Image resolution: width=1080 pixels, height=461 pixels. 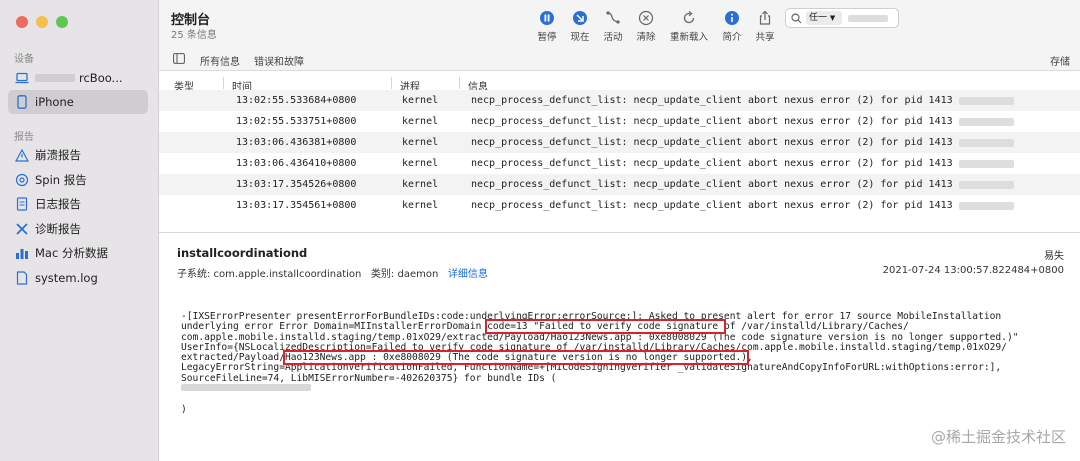 I want to click on detail-timestamp: 2021-07-24 13:00:57.822484+0800, so click(x=973, y=270).